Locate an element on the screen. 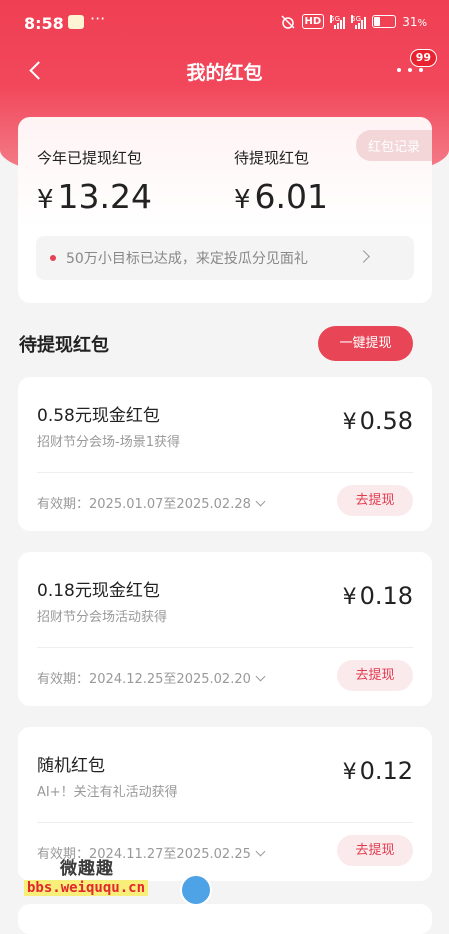 The image size is (449, 934). packet-amount: ¥0.12 is located at coordinates (377, 771).